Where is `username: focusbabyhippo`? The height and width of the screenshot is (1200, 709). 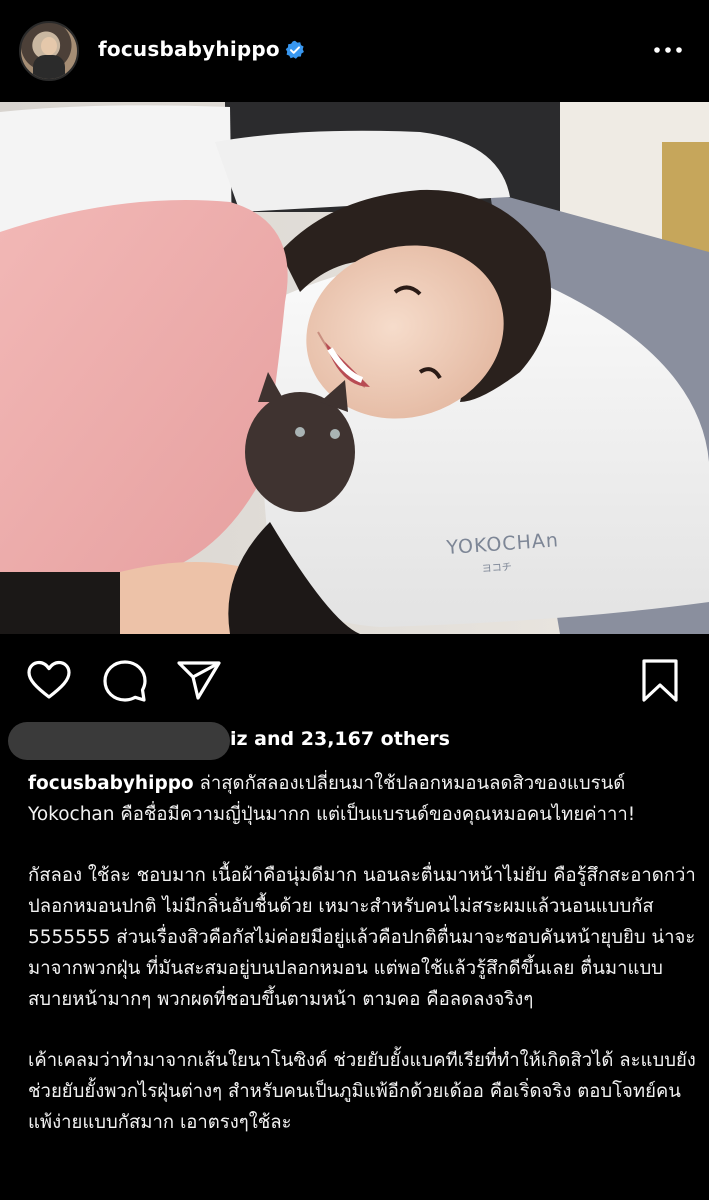 username: focusbabyhippo is located at coordinates (189, 49).